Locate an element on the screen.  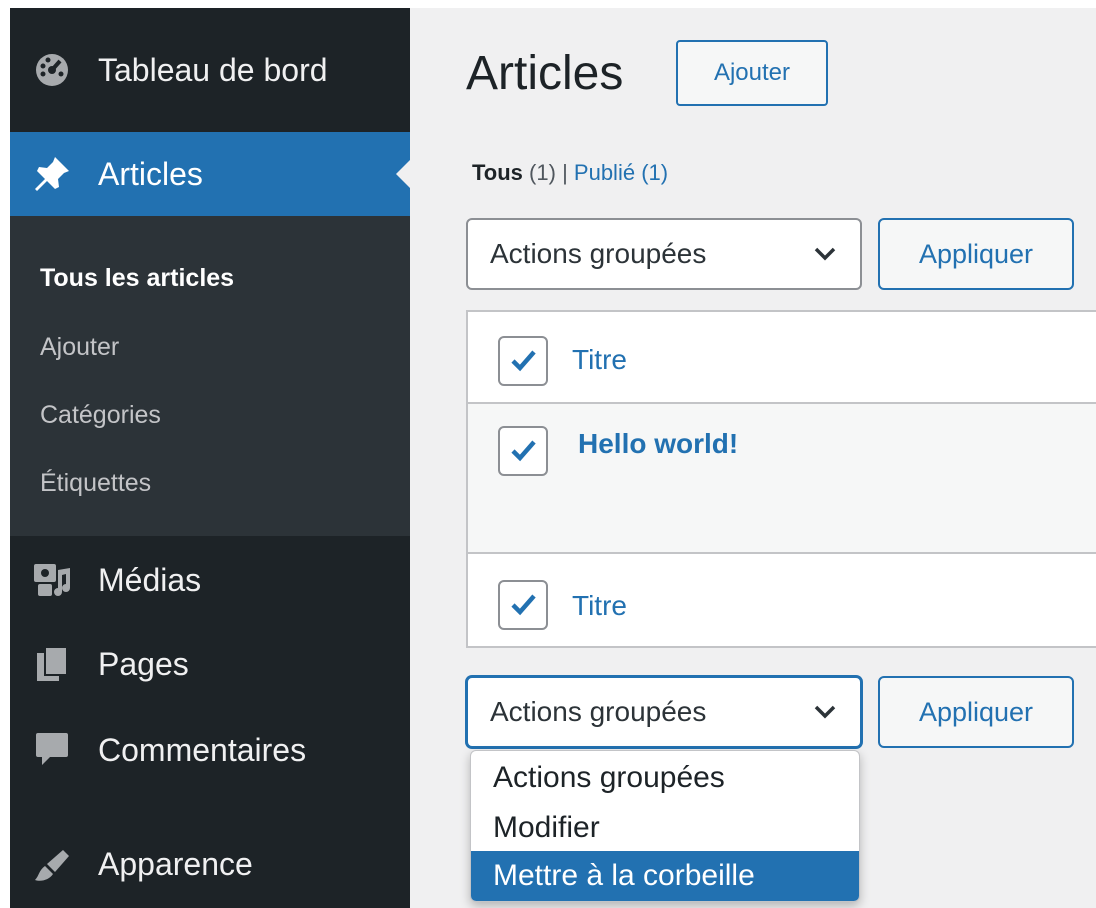
comment-bubble-icon is located at coordinates (52, 750).